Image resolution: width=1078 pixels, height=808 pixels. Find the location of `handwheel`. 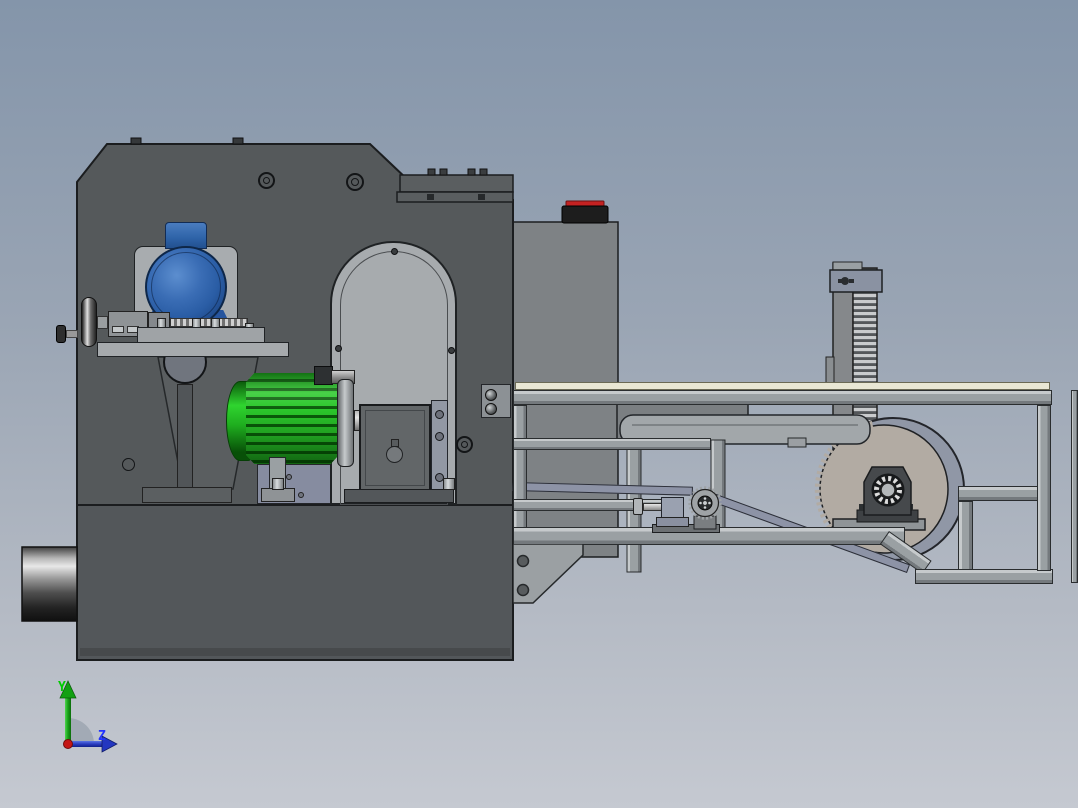

handwheel is located at coordinates (89, 322).